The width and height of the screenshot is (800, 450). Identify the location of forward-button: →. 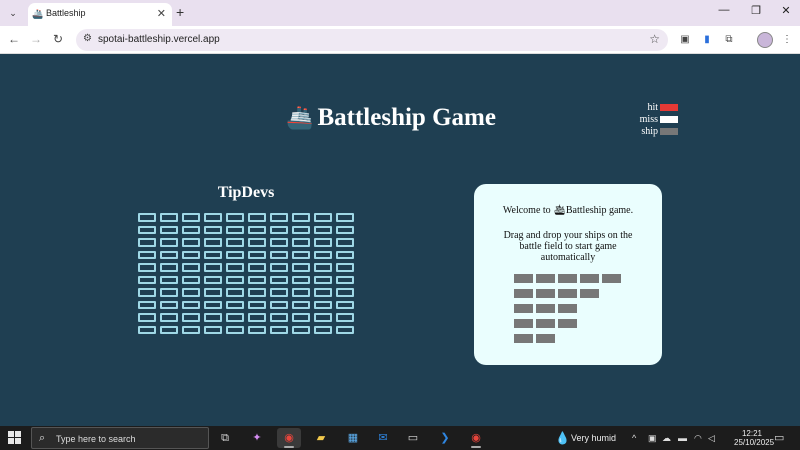
(36, 39).